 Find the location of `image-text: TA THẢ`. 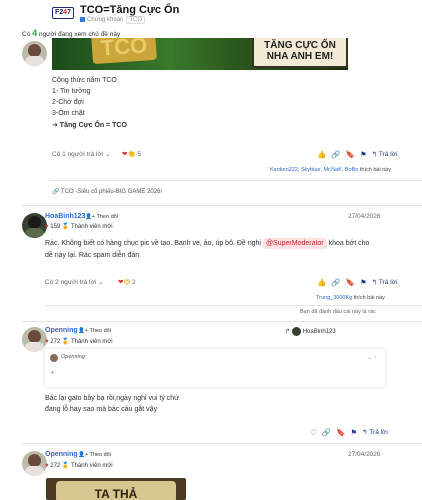

image-text: TA THẢ is located at coordinates (116, 490).